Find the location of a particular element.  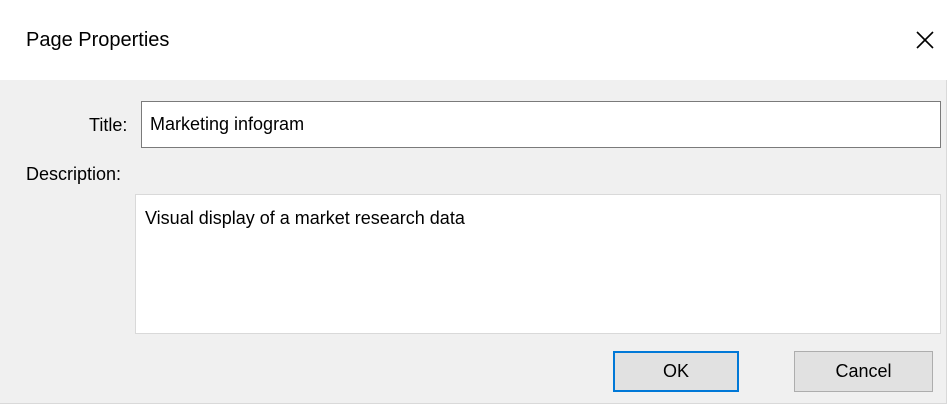

ok-button: OK is located at coordinates (676, 371).